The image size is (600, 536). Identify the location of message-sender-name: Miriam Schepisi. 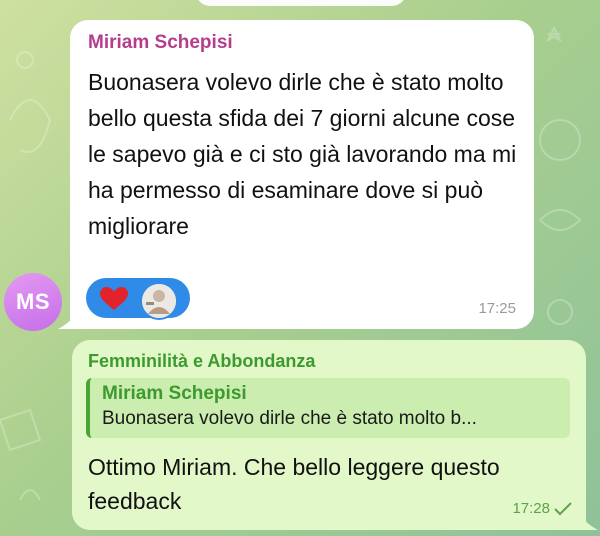
(160, 43).